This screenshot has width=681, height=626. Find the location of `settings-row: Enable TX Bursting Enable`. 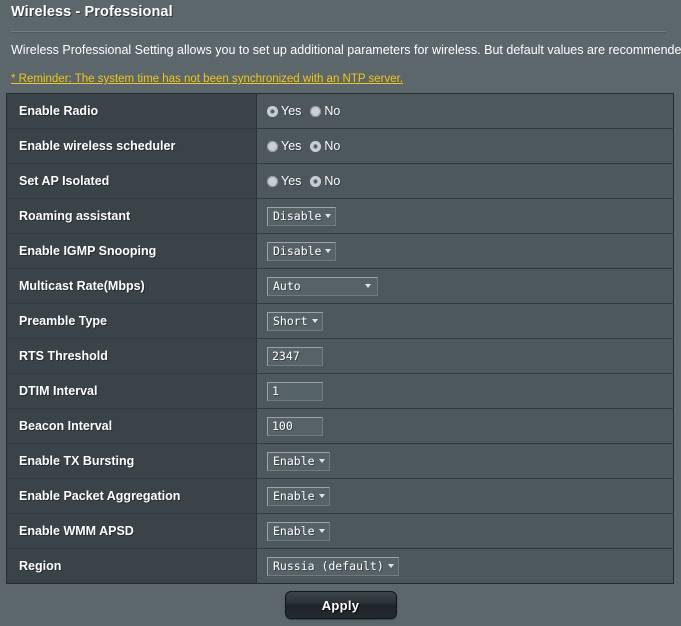

settings-row: Enable TX Bursting Enable is located at coordinates (340, 461).